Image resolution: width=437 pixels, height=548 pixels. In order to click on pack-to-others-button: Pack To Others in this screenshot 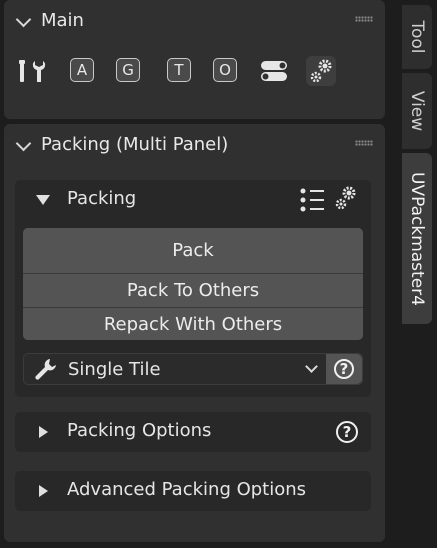, I will do `click(193, 290)`.